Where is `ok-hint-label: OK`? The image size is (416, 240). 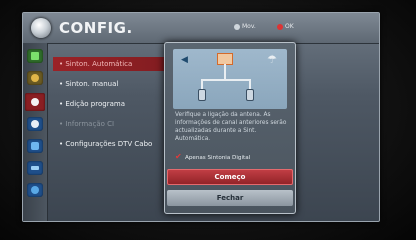 ok-hint-label: OK is located at coordinates (289, 26).